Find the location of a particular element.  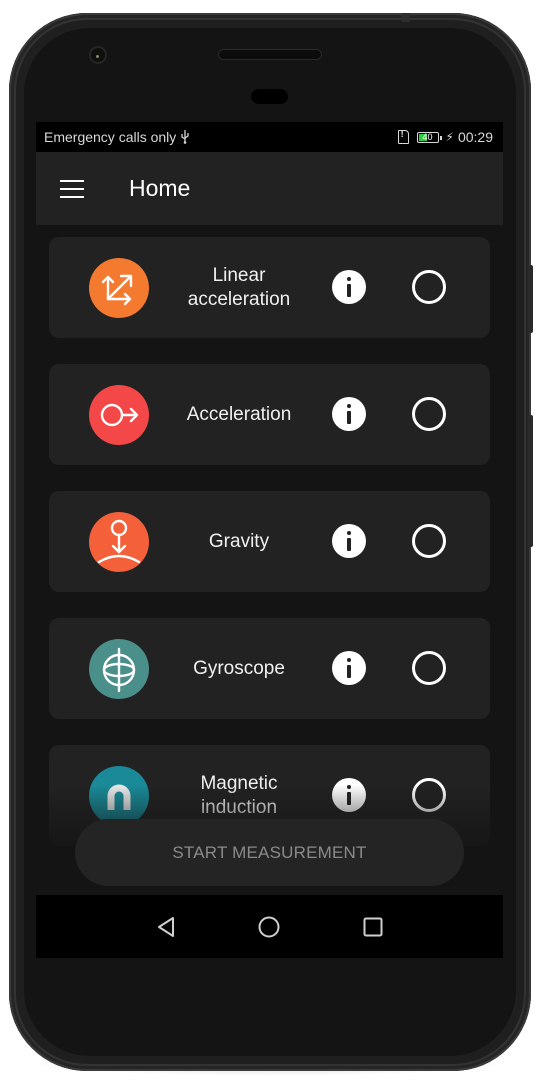

power-button is located at coordinates (530, 299).